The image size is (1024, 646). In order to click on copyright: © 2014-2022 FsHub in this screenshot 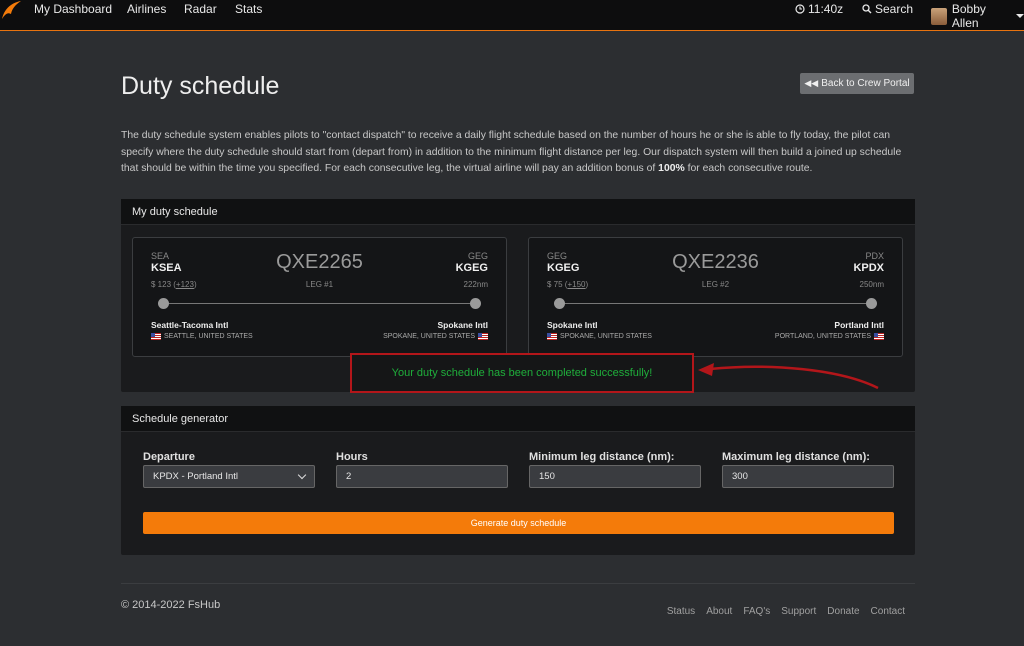, I will do `click(171, 605)`.